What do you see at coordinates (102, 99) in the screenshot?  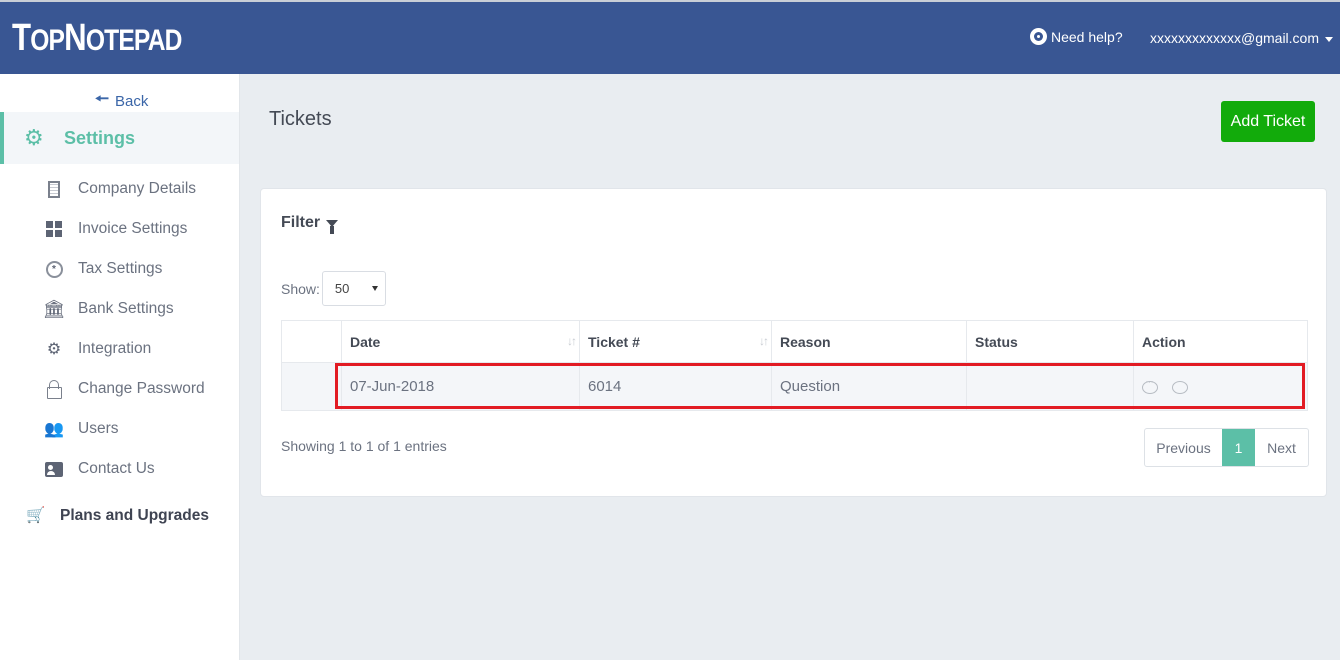 I see `arrow-left-icon: 🠔` at bounding box center [102, 99].